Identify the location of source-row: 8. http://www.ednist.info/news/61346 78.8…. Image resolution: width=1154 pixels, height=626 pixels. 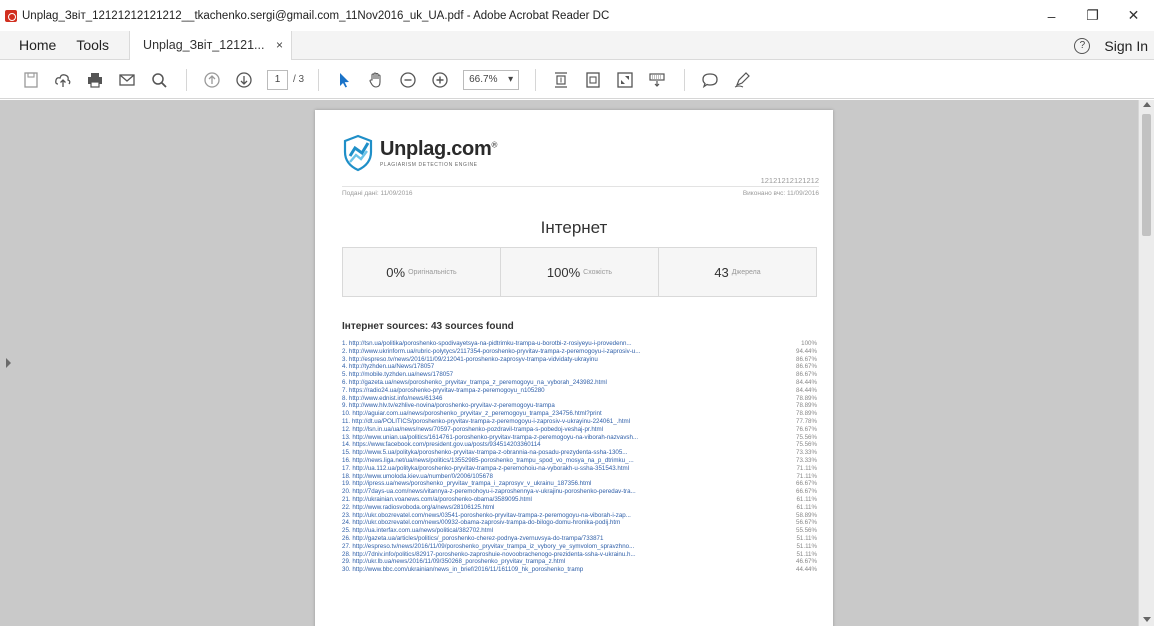
(579, 399).